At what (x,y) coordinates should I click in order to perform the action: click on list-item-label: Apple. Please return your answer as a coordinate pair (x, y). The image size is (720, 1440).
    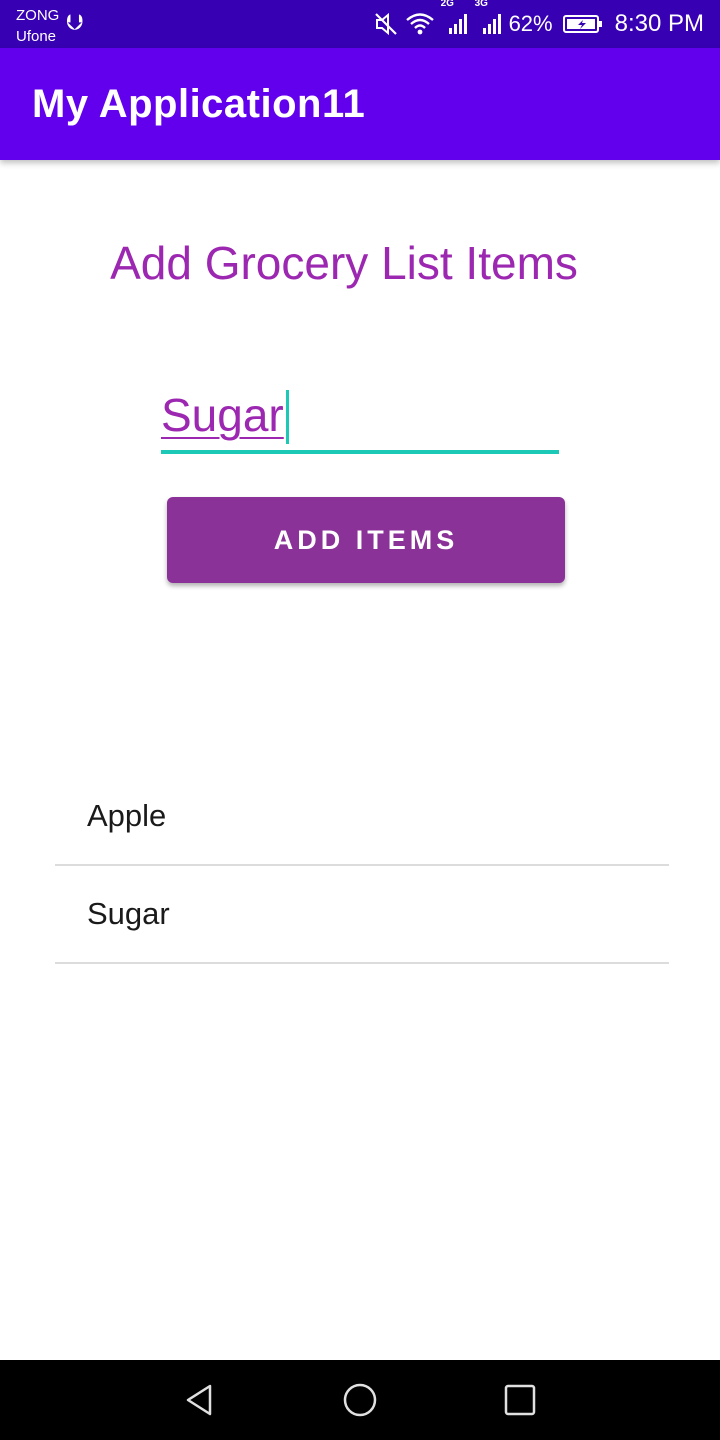
    Looking at the image, I should click on (127, 815).